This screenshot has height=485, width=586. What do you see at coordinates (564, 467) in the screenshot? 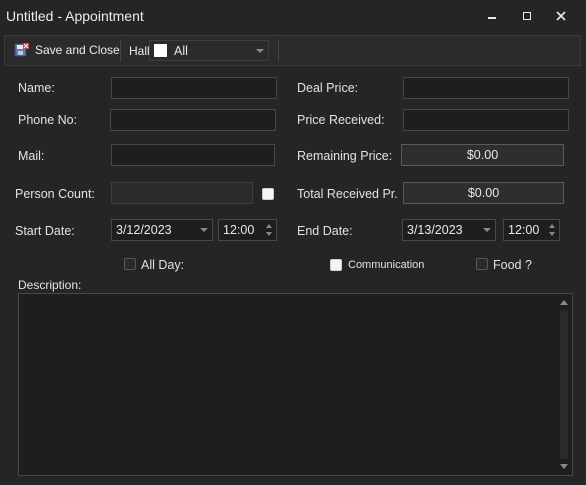
I see `scroll-down-icon` at bounding box center [564, 467].